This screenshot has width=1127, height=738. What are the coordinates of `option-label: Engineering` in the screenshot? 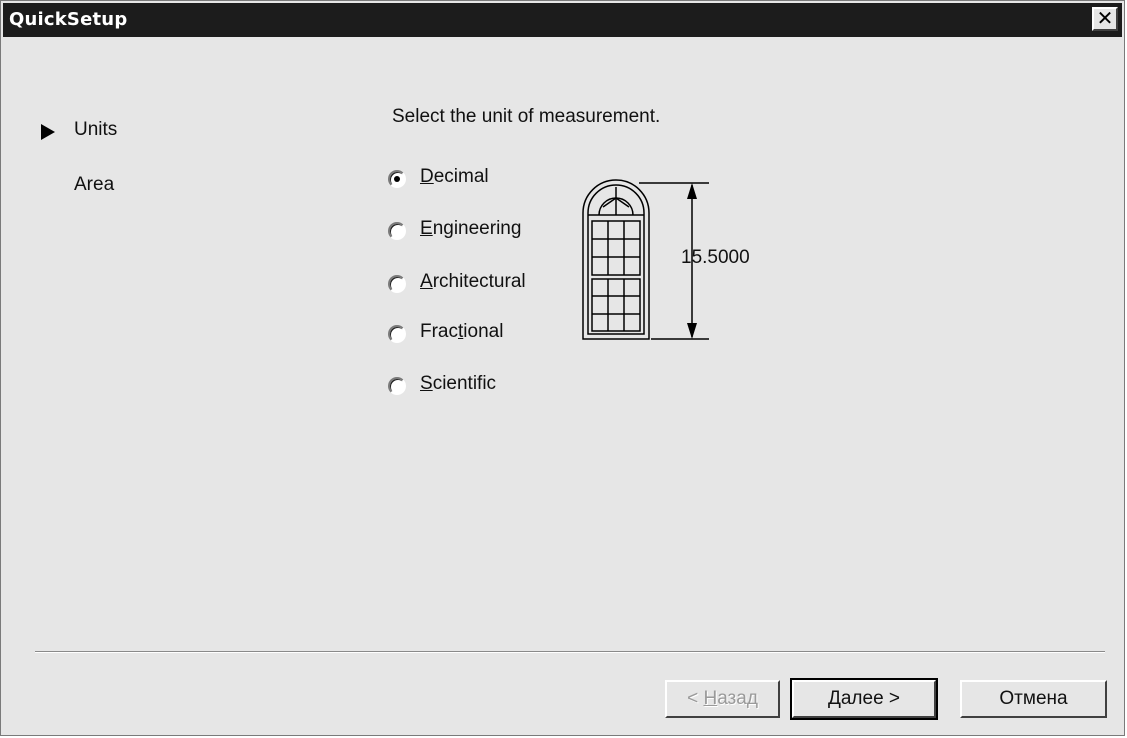 It's located at (471, 228).